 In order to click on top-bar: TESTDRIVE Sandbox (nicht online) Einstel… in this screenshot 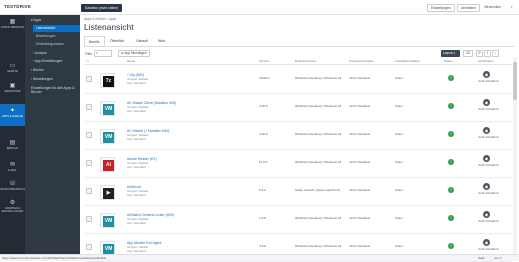, I will do `click(259, 7)`.